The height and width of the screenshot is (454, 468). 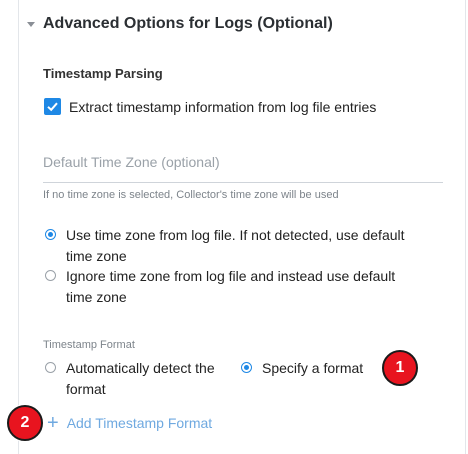 What do you see at coordinates (53, 423) in the screenshot?
I see `plus-icon: +` at bounding box center [53, 423].